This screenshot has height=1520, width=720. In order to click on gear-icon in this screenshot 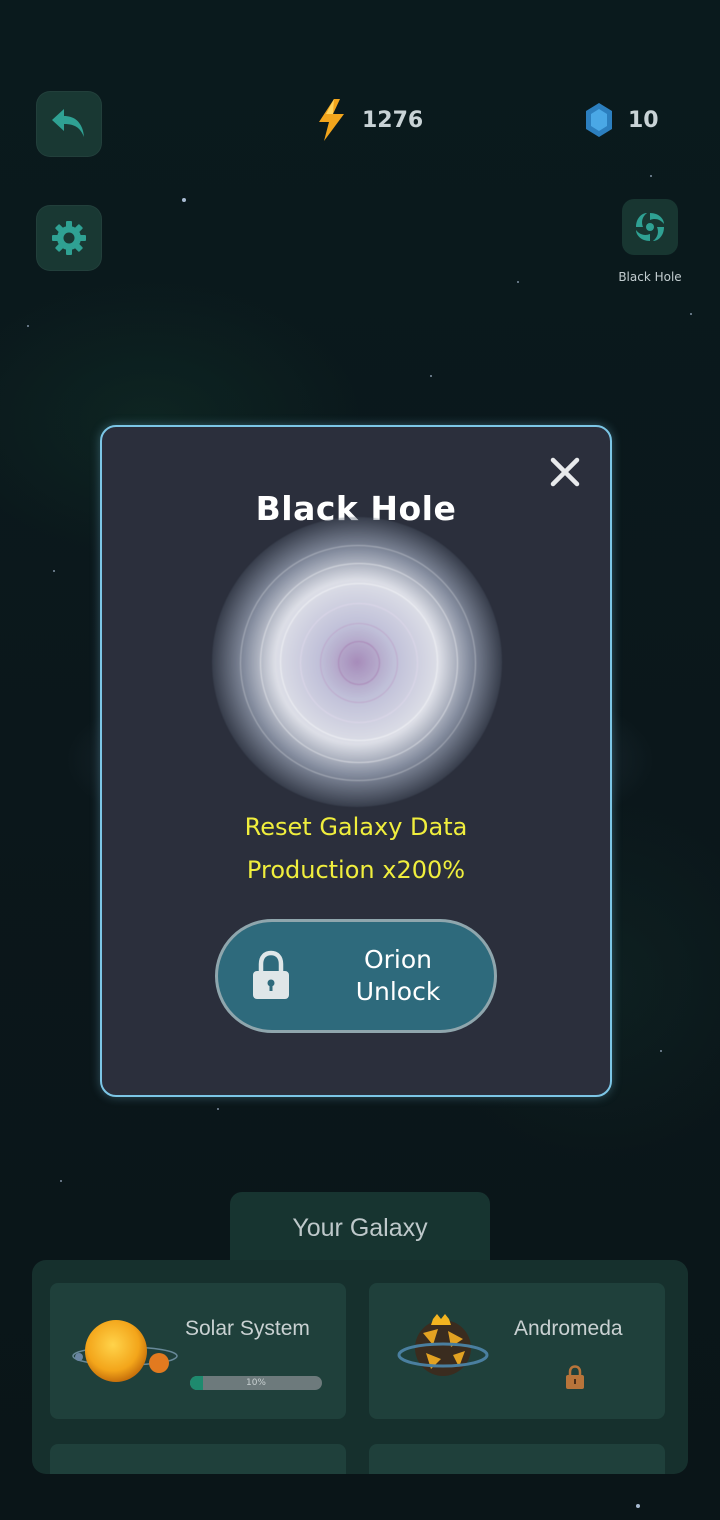, I will do `click(69, 238)`.